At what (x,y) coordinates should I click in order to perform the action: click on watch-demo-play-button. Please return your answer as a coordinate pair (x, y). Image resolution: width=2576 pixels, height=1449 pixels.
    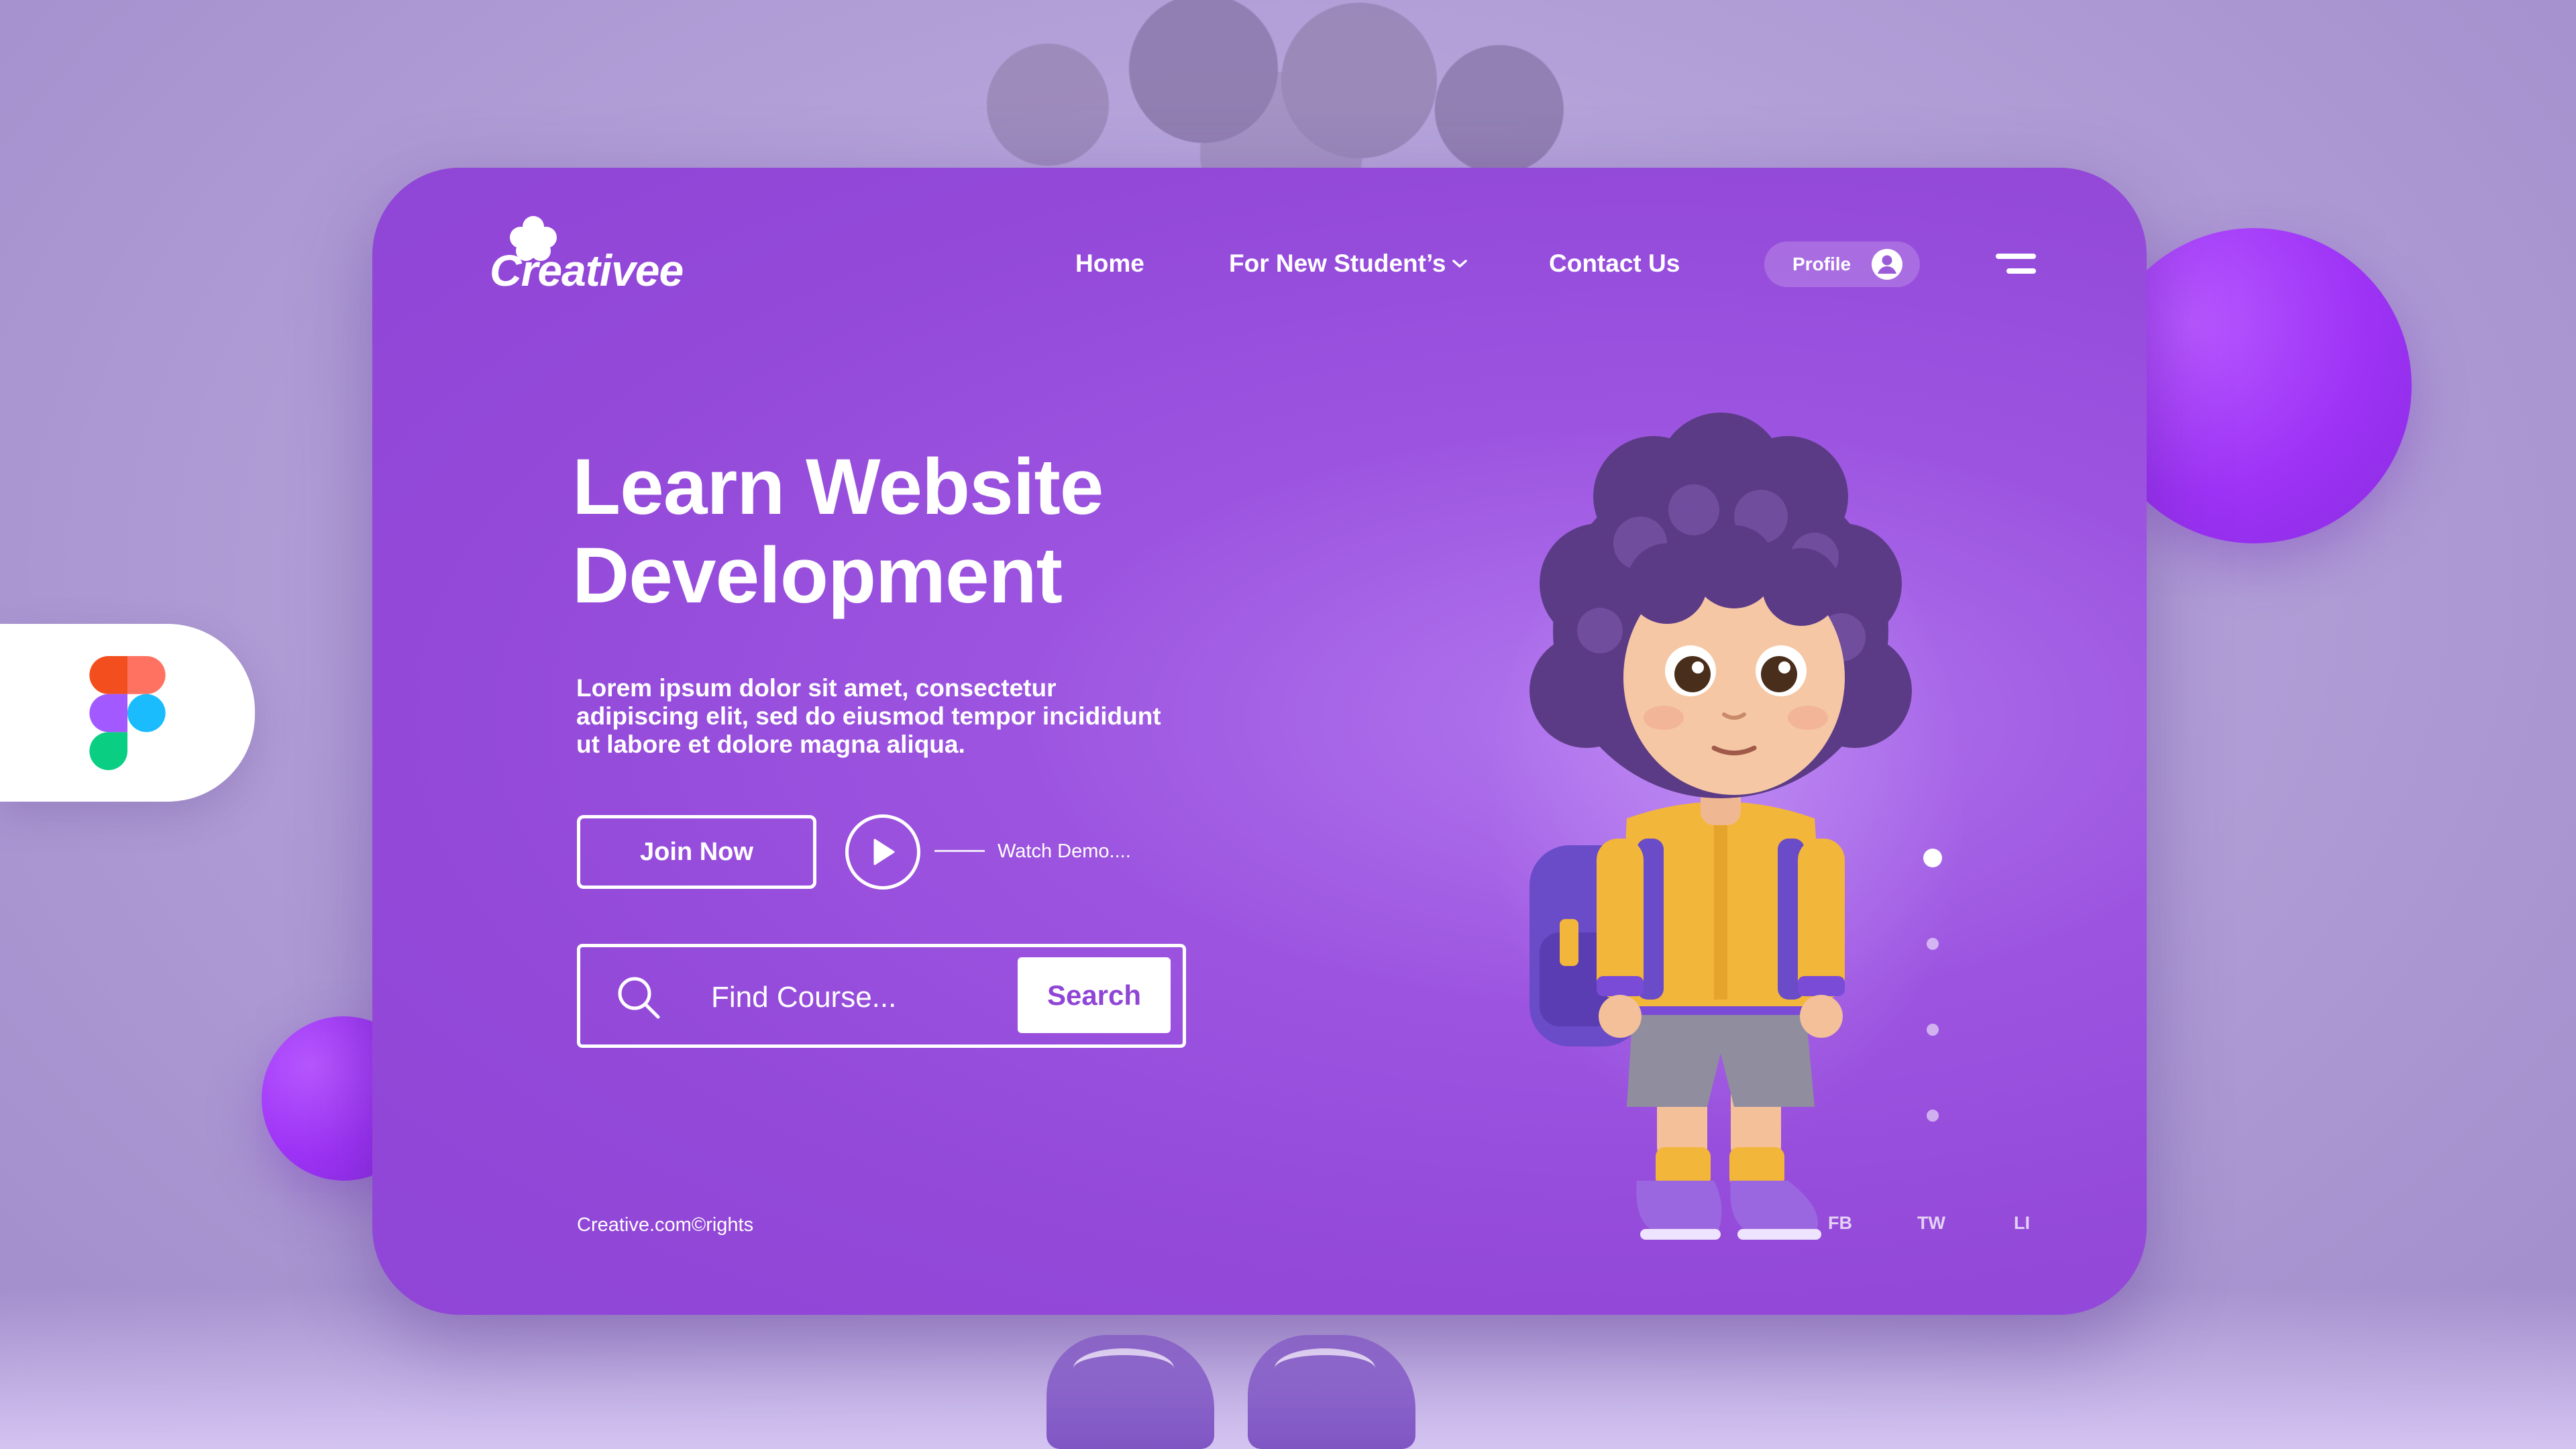
    Looking at the image, I should click on (882, 852).